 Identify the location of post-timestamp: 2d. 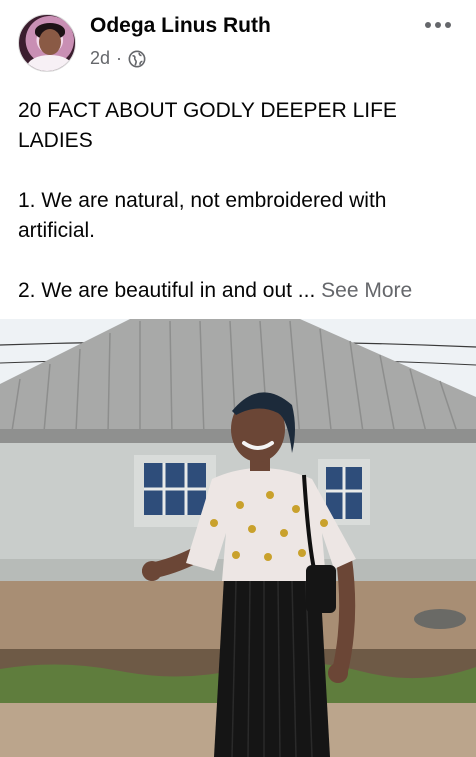
(100, 58).